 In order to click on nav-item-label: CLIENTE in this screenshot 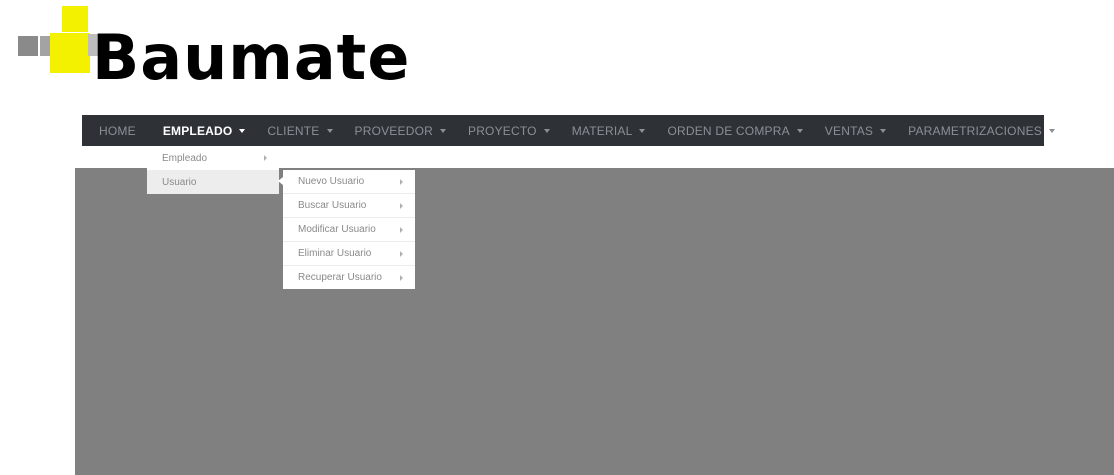, I will do `click(293, 130)`.